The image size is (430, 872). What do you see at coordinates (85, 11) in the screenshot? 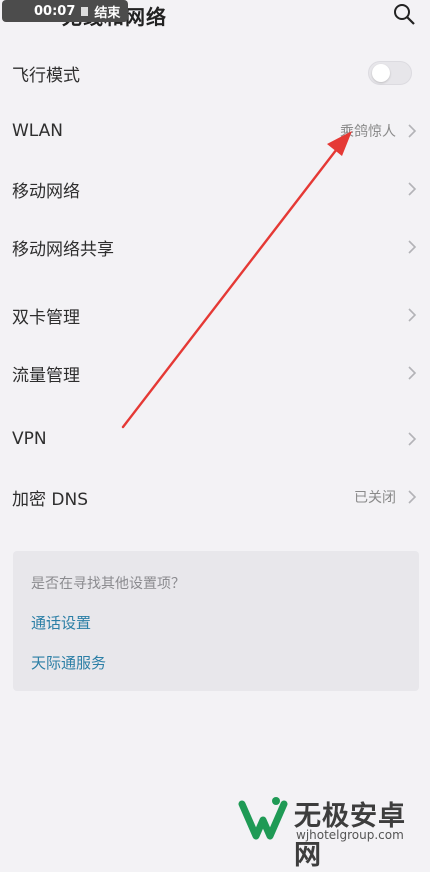
I see `stop-icon` at bounding box center [85, 11].